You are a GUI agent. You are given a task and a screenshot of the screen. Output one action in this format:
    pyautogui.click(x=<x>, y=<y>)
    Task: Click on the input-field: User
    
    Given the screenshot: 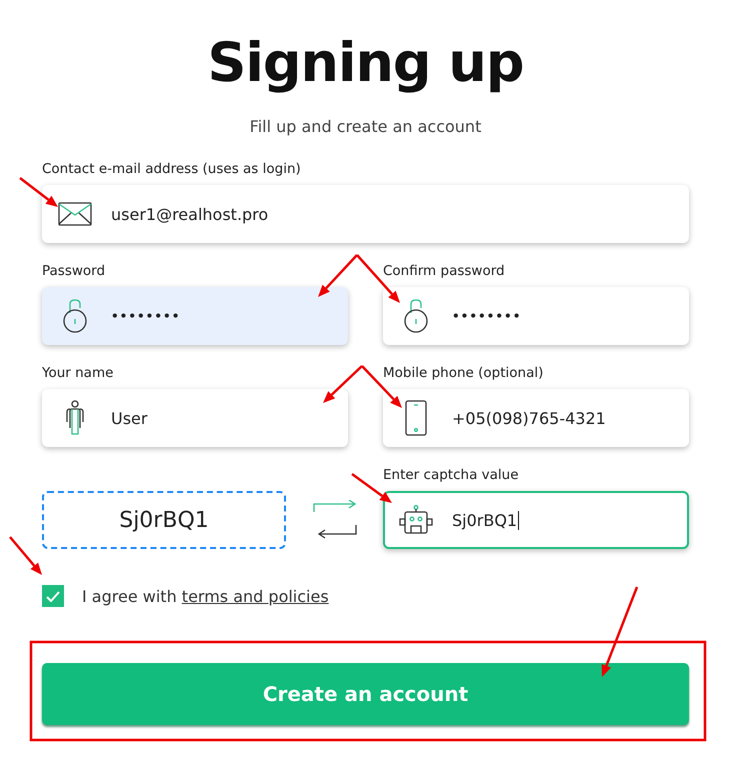 What is the action you would take?
    pyautogui.click(x=195, y=418)
    